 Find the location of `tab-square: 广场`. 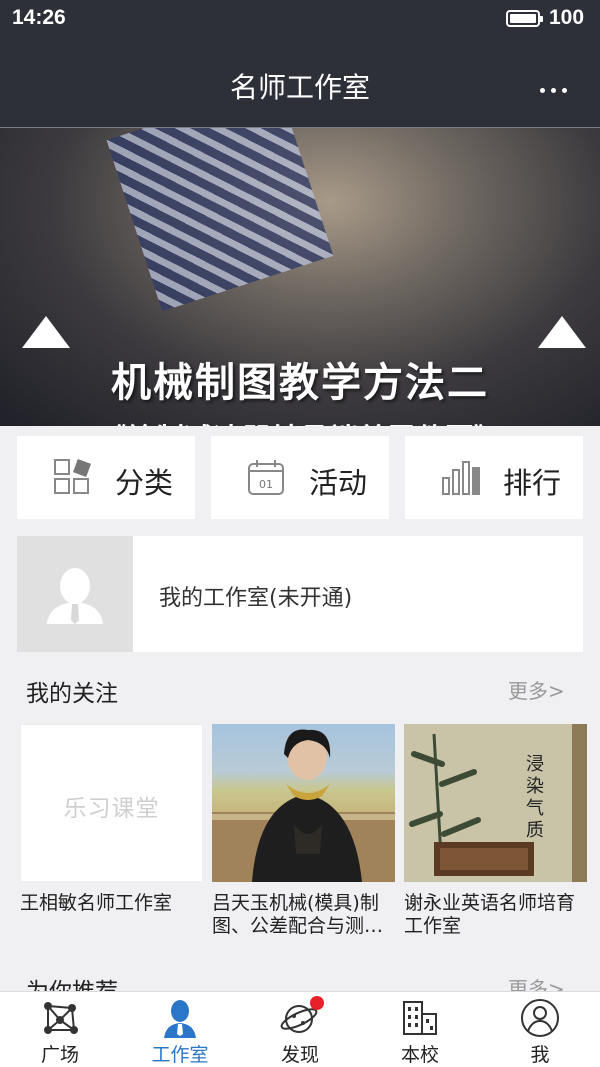

tab-square: 广场 is located at coordinates (60, 1029).